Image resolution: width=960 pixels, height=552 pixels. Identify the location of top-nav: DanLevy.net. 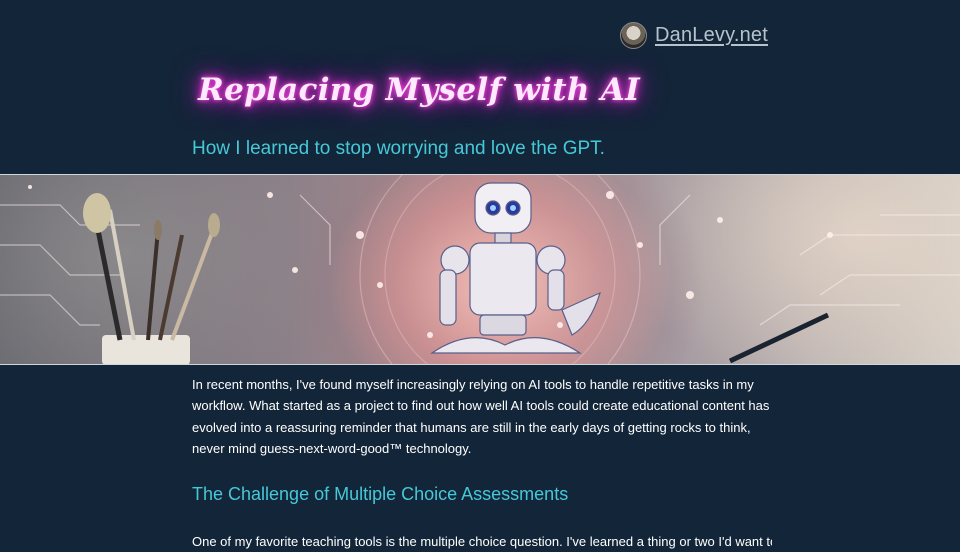
(694, 35).